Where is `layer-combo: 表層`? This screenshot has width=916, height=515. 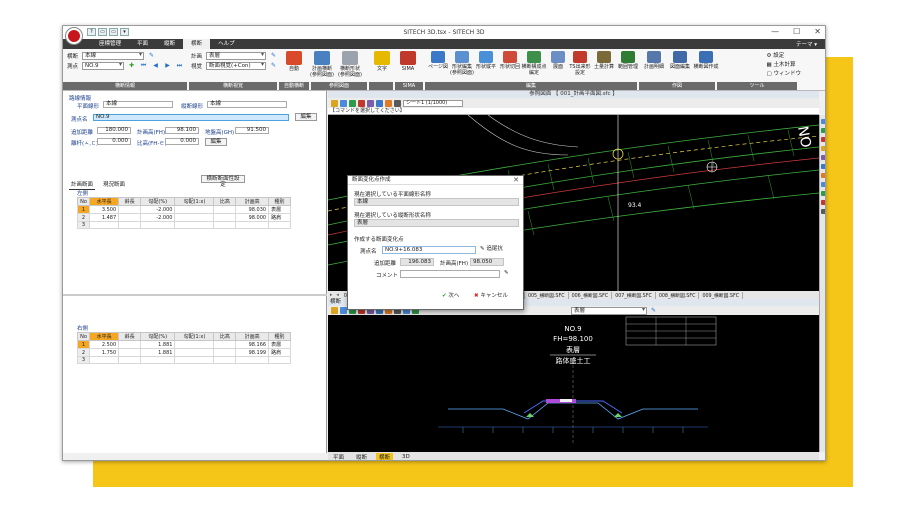
layer-combo: 表層 is located at coordinates (609, 310).